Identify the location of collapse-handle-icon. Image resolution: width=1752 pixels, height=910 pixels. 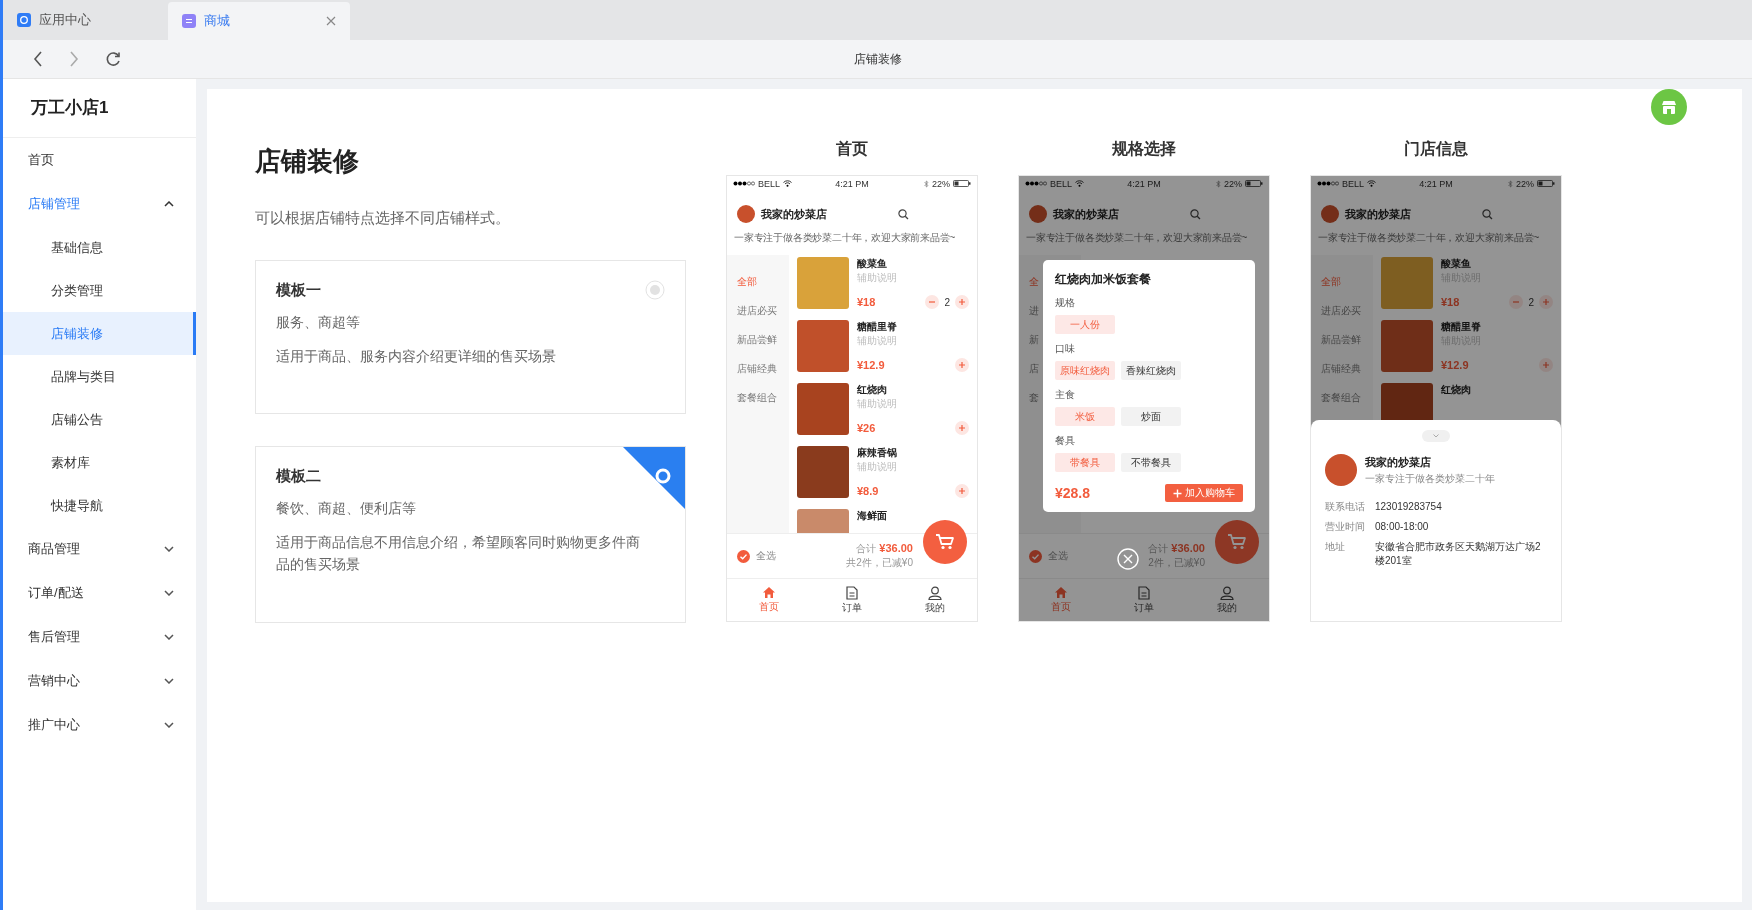
(1436, 436).